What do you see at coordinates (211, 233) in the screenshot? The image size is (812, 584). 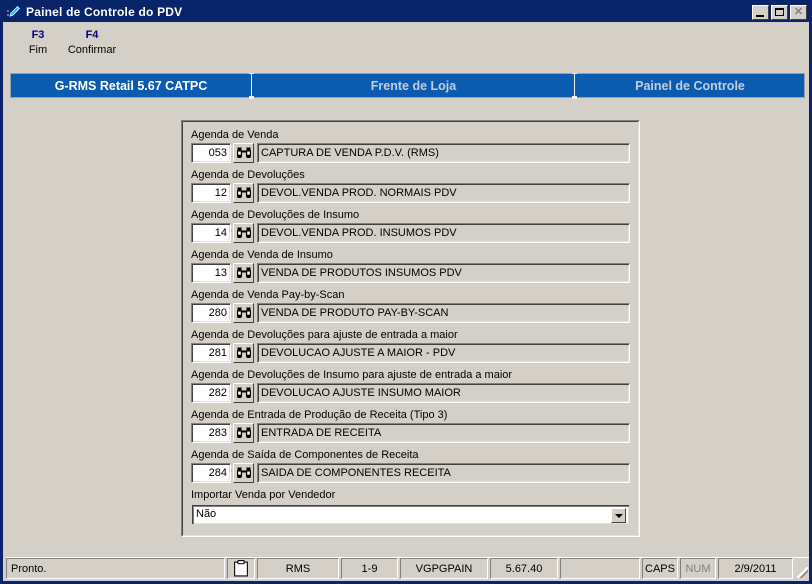 I see `code-input-agenda-devolucoes-insumo: 14` at bounding box center [211, 233].